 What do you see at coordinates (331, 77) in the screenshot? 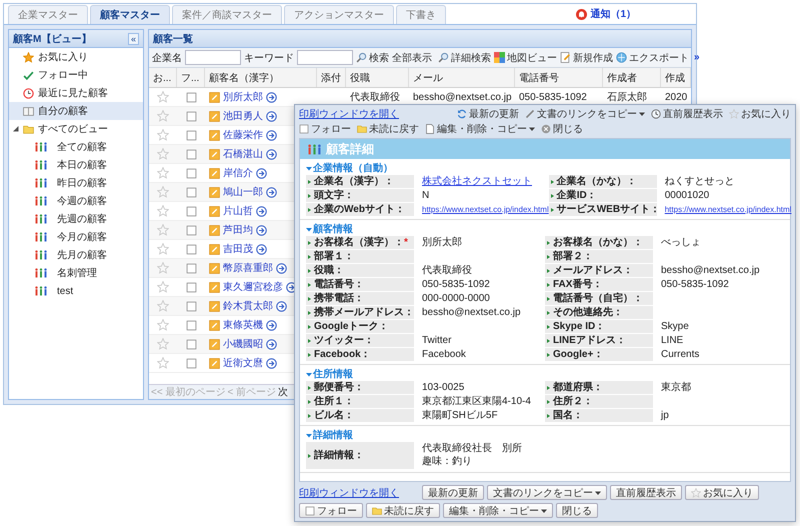
I see `column-header: 添付` at bounding box center [331, 77].